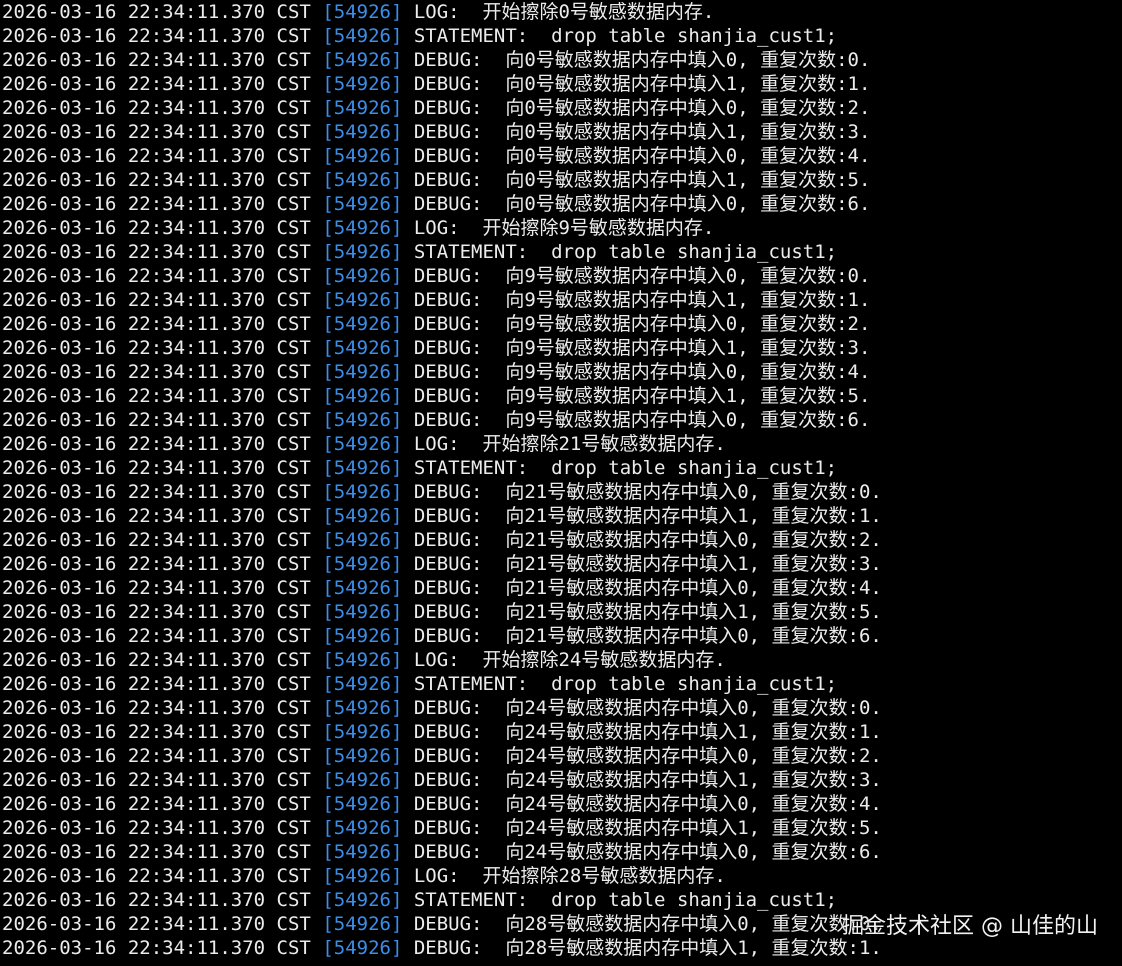 The height and width of the screenshot is (966, 1122). Describe the element at coordinates (642, 276) in the screenshot. I see `log-message: DEBUG: 向9号敏感数据内存中填入0, 重复次数:0.` at that location.